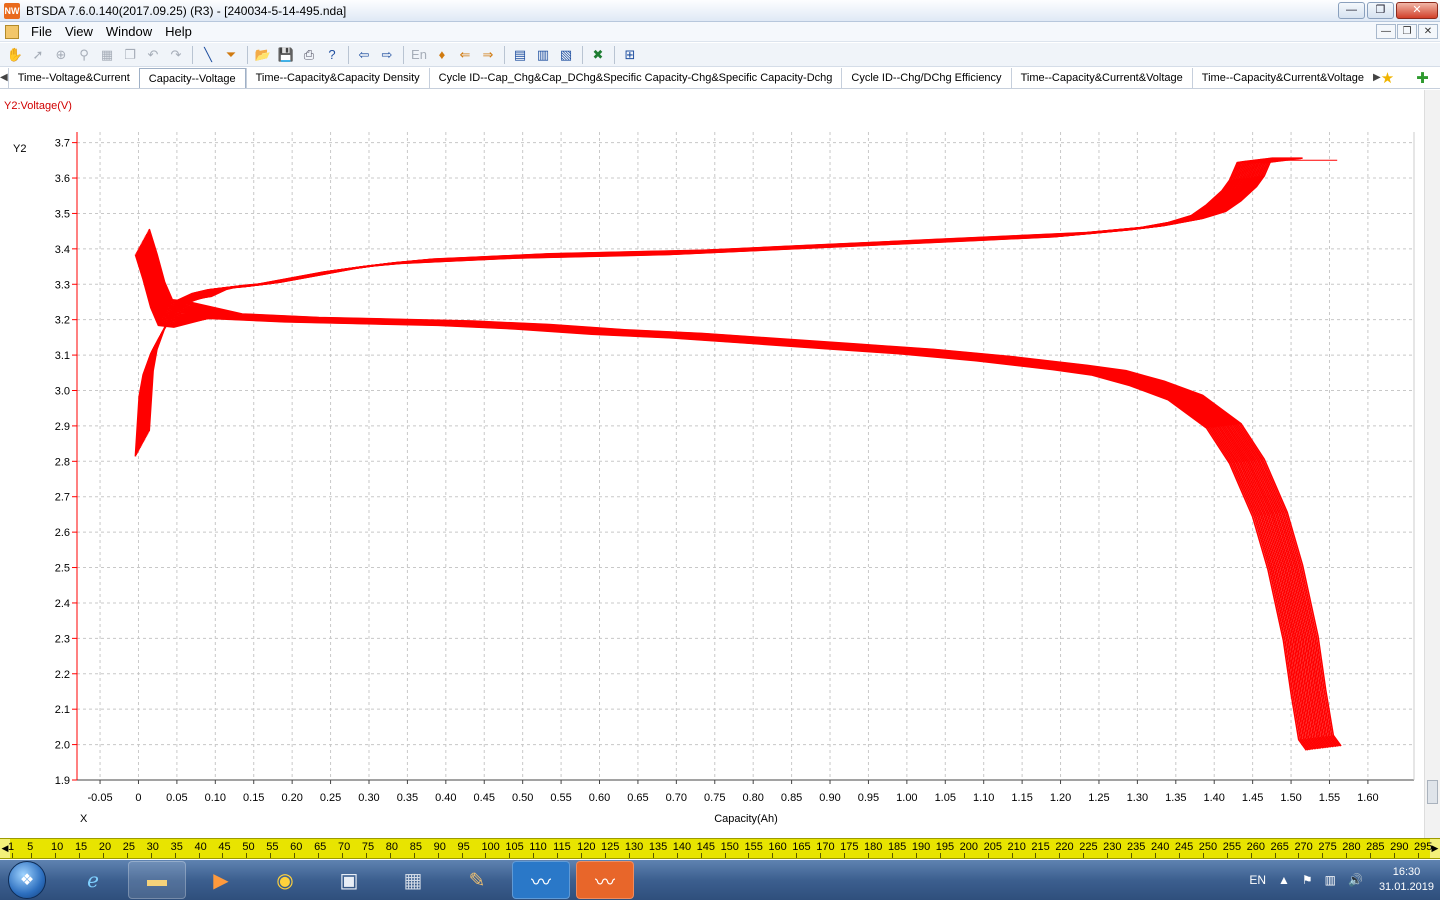 The image size is (1440, 900). Describe the element at coordinates (1307, 880) in the screenshot. I see `action-center-icon: ⚑` at that location.